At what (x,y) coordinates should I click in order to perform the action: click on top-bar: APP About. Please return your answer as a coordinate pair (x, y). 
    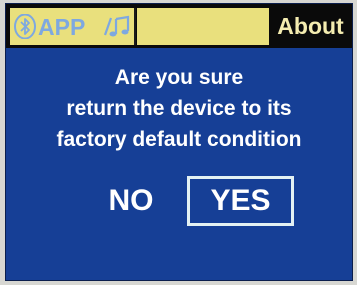
    Looking at the image, I should click on (179, 26).